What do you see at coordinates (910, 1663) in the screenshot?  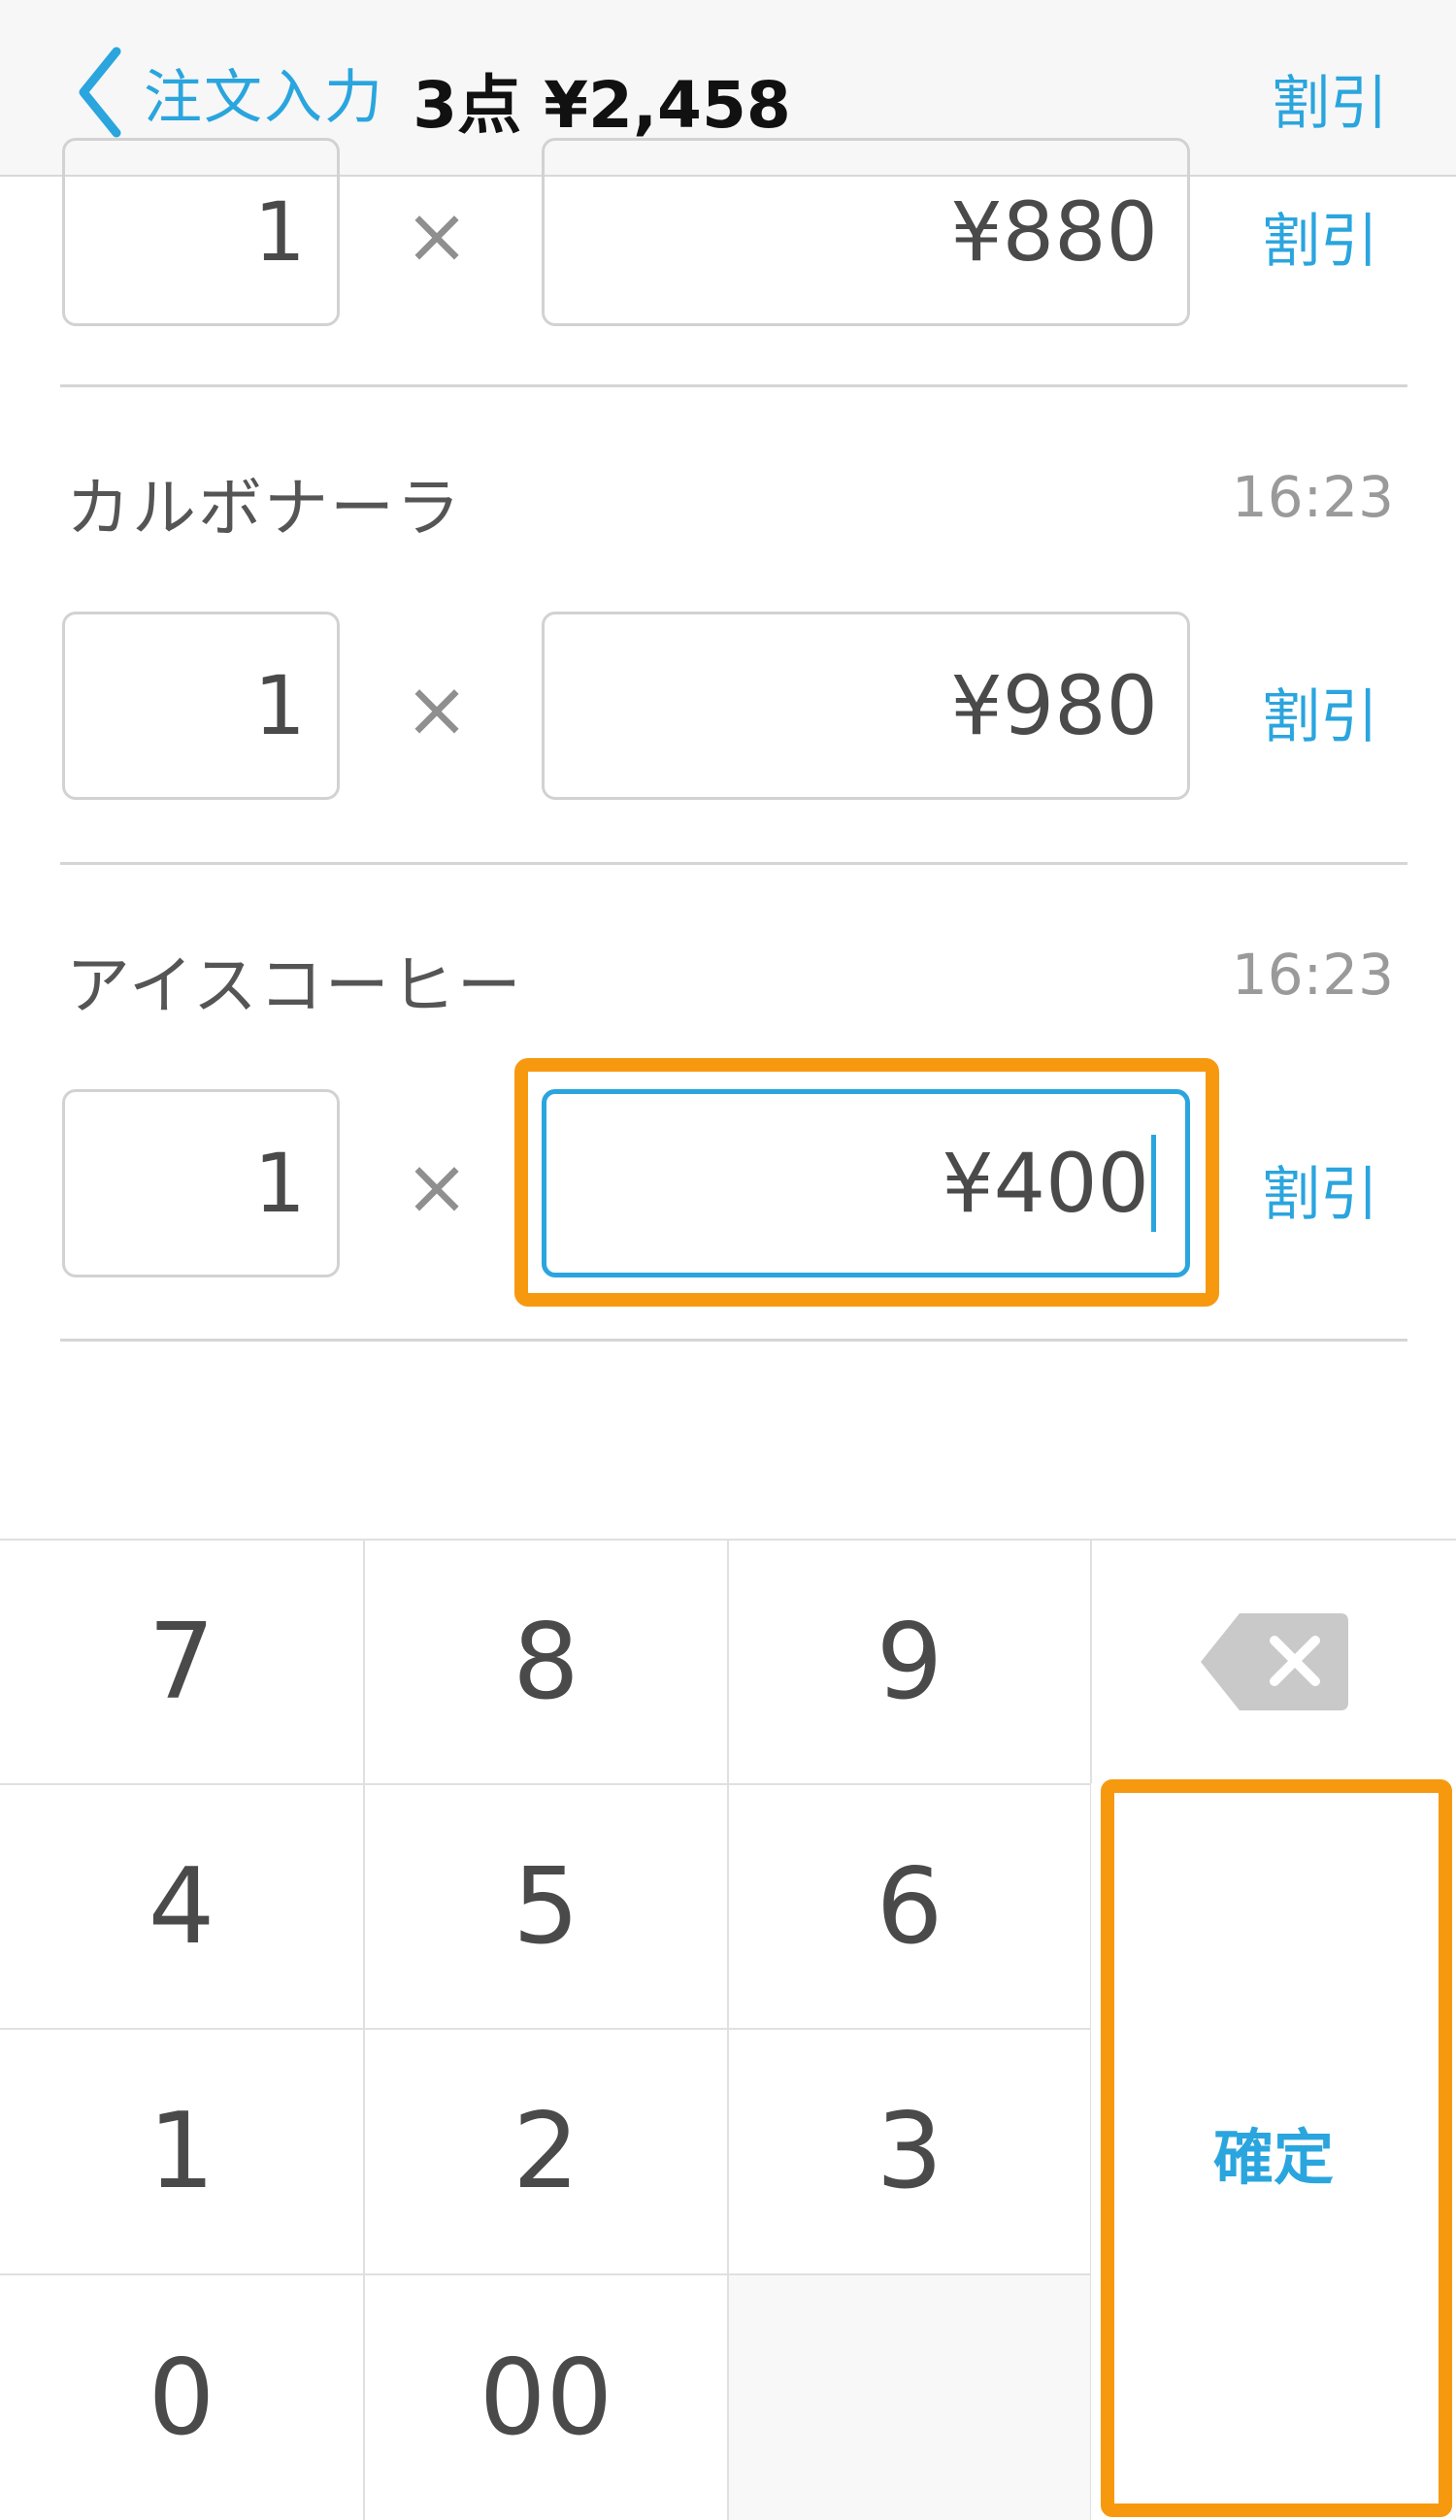 I see `key-9: 9` at bounding box center [910, 1663].